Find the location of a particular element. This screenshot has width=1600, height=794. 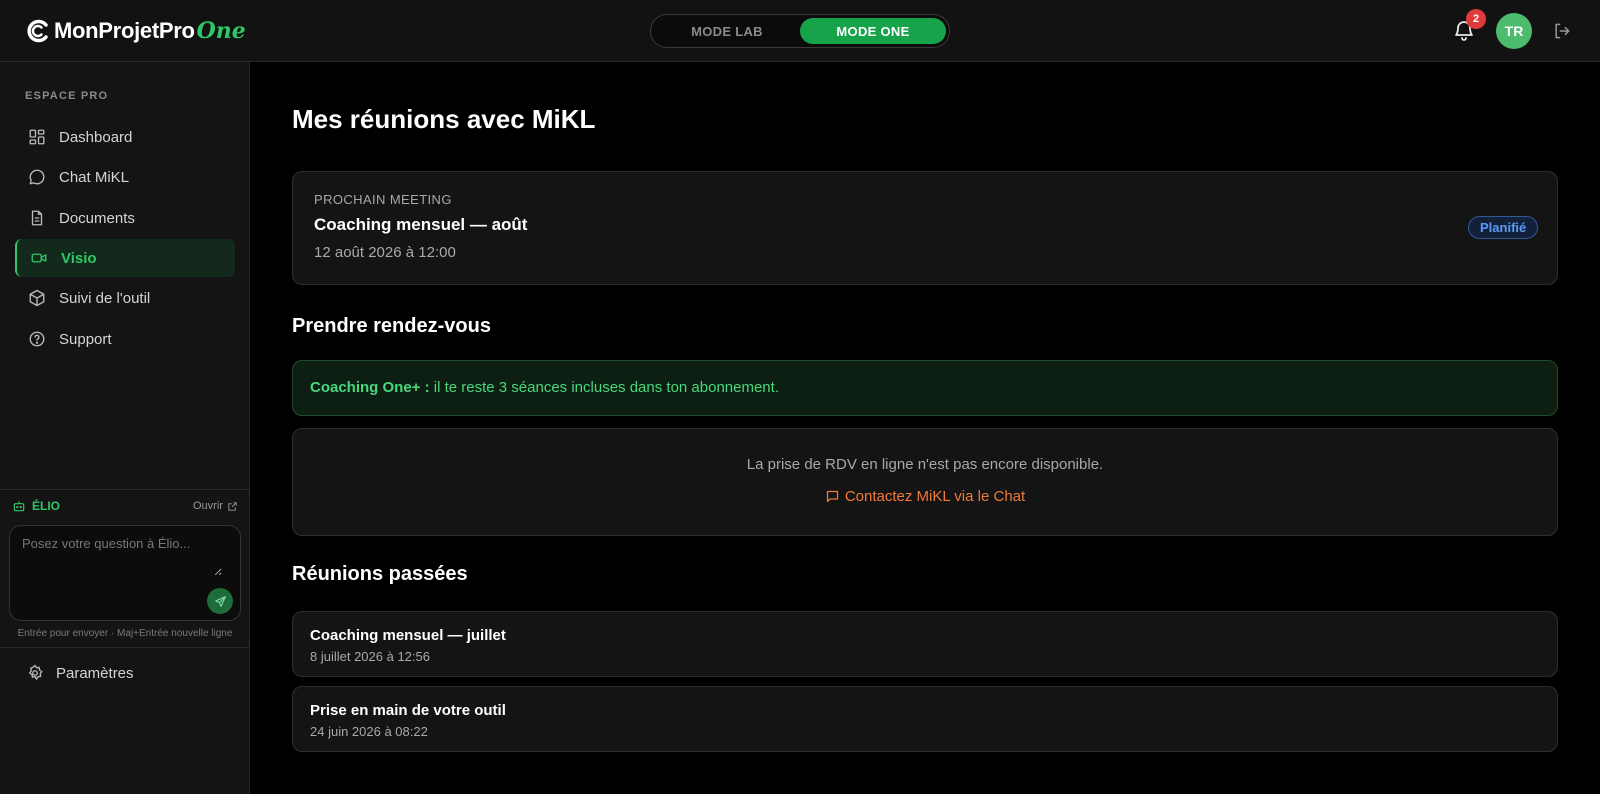

document-icon is located at coordinates (37, 218).